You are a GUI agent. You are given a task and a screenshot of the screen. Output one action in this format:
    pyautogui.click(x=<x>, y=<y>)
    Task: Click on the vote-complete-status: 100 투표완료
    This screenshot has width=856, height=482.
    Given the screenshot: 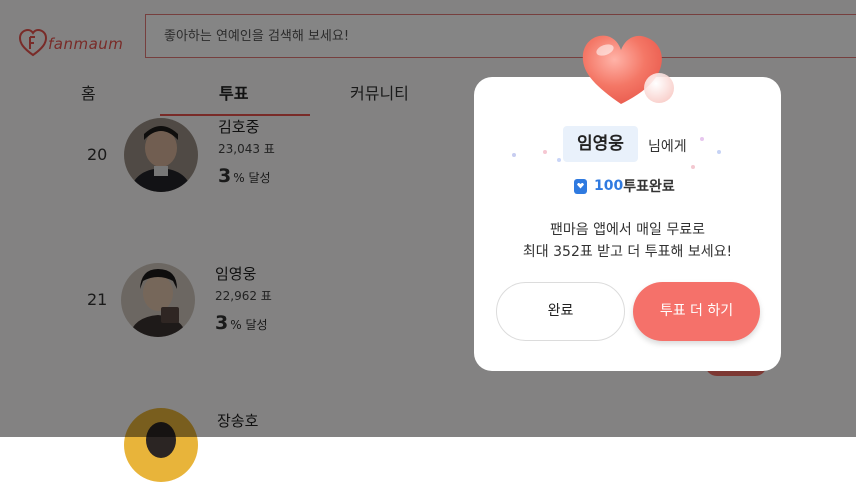 What is the action you would take?
    pyautogui.click(x=624, y=186)
    